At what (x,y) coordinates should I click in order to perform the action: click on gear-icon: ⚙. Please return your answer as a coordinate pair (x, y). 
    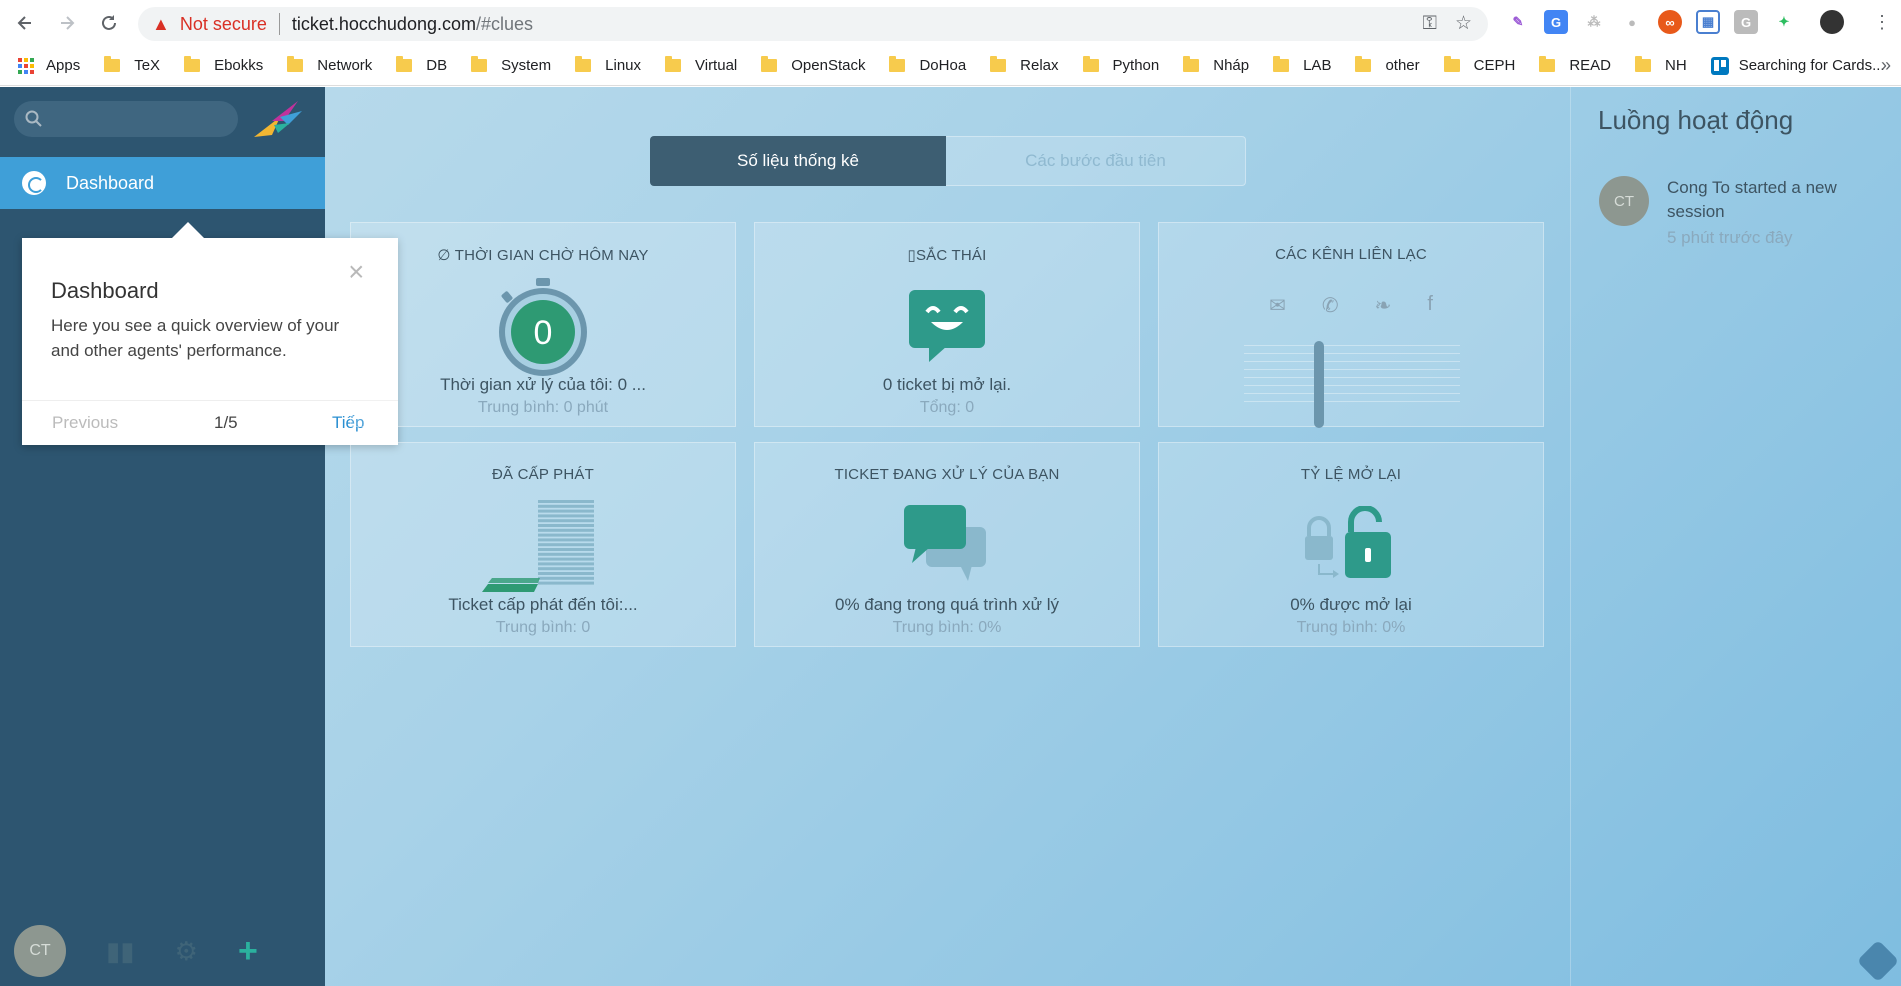
    Looking at the image, I should click on (186, 951).